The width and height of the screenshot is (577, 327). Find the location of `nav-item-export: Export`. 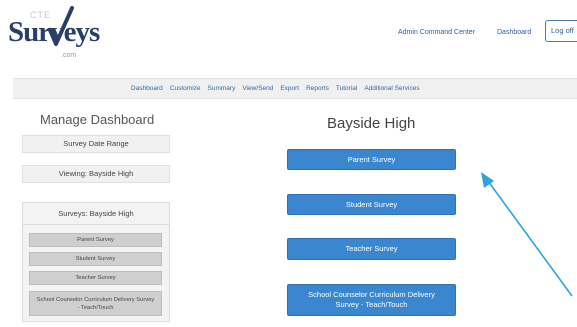

nav-item-export: Export is located at coordinates (289, 88).